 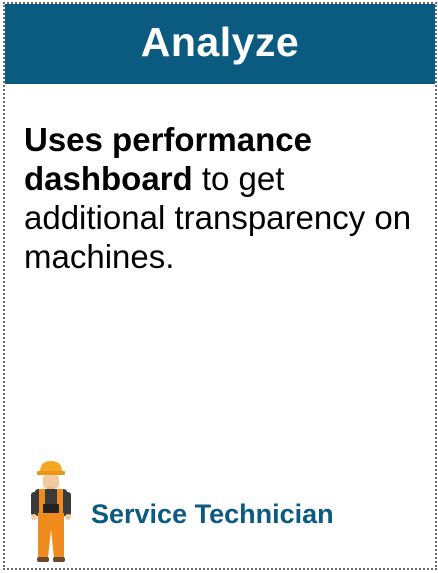 I want to click on card-title: Analyze, so click(x=220, y=41).